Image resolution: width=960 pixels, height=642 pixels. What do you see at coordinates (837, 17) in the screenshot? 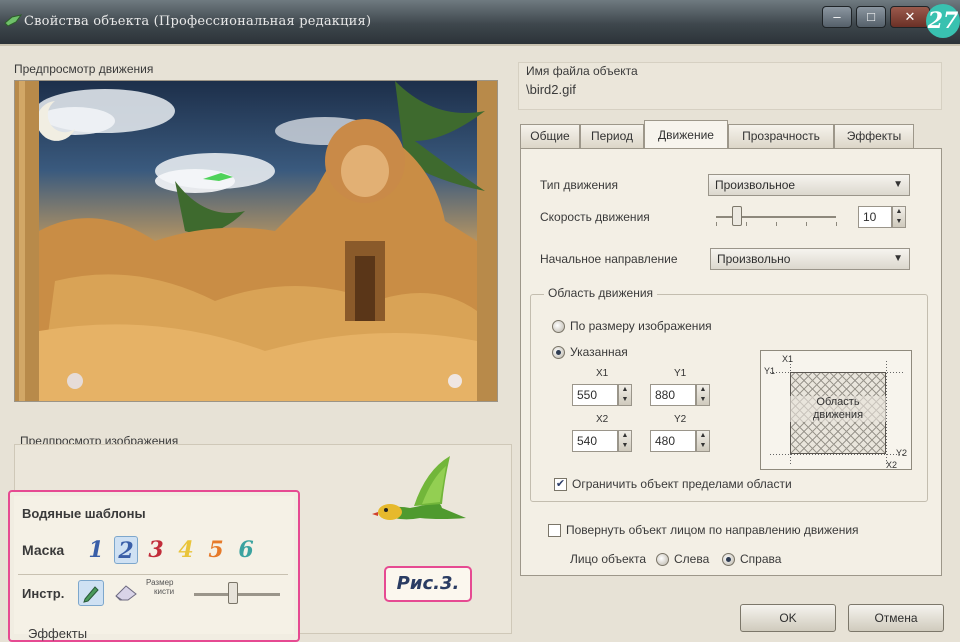
I see `minimize-button: –` at bounding box center [837, 17].